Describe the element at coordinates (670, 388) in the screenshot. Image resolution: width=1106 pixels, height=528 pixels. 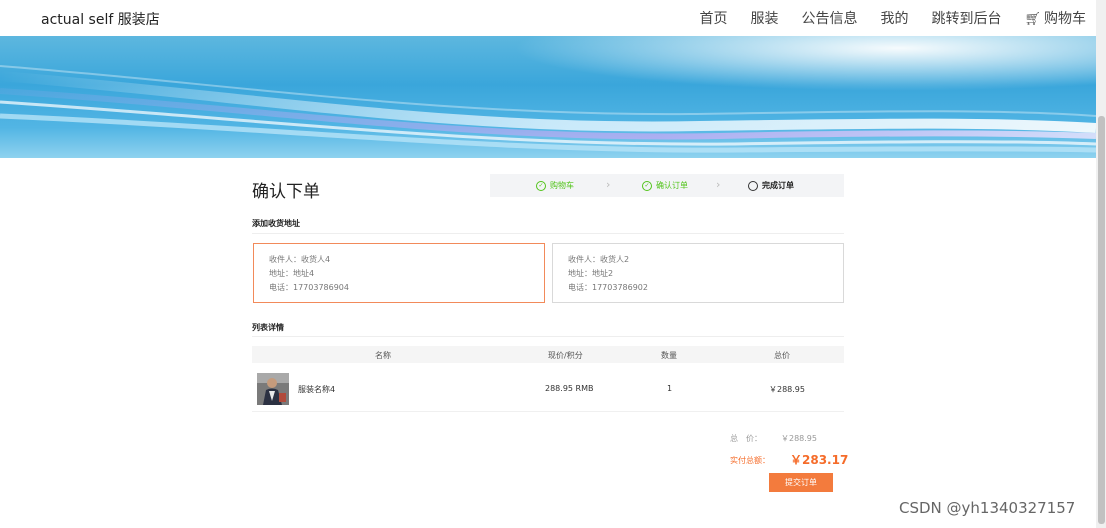
I see `product-qty: 1` at that location.